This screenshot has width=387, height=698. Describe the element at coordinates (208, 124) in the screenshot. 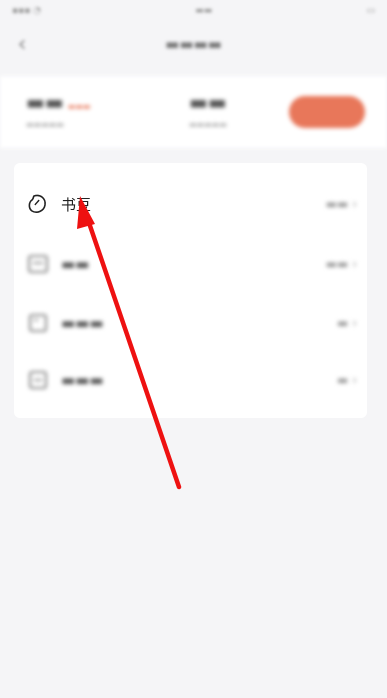

I see `stat-right-caption: ▬▬▬▬▬` at that location.